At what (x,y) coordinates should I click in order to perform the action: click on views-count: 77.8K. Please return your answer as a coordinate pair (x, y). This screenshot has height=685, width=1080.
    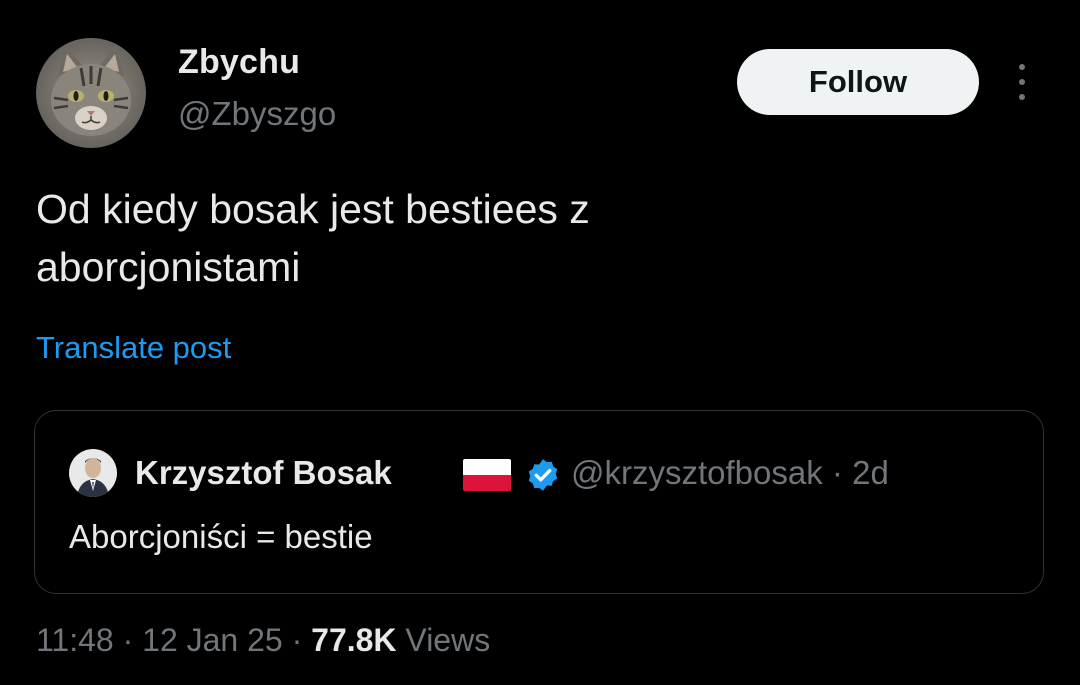
    Looking at the image, I should click on (354, 640).